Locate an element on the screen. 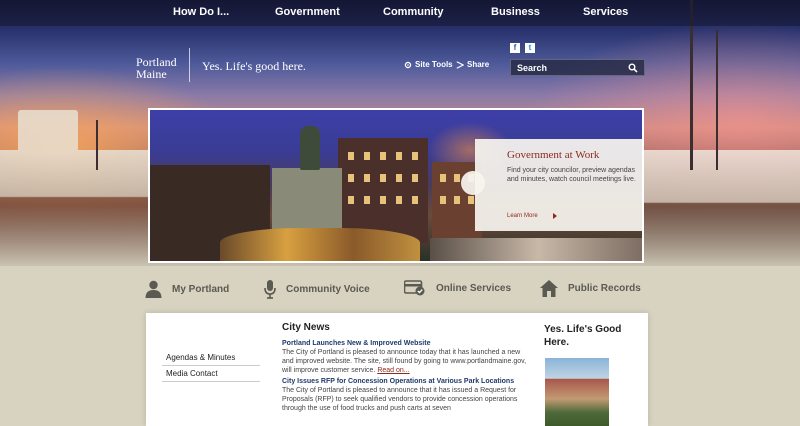 The height and width of the screenshot is (426, 800). quick-link-public-records: Public Records is located at coordinates (590, 288).